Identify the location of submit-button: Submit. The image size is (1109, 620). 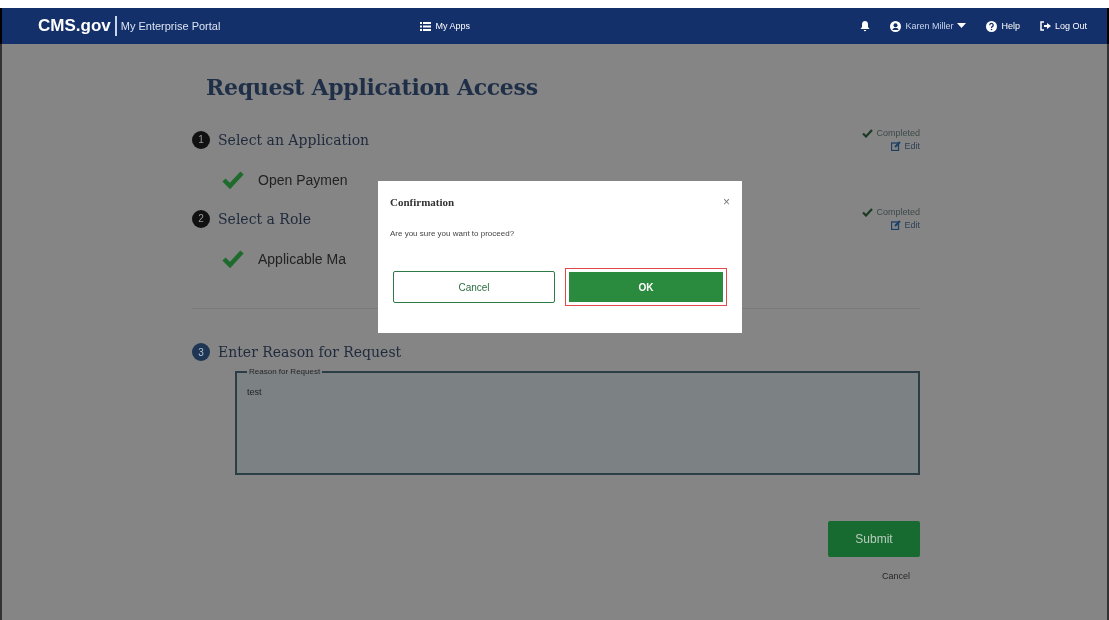
(874, 539).